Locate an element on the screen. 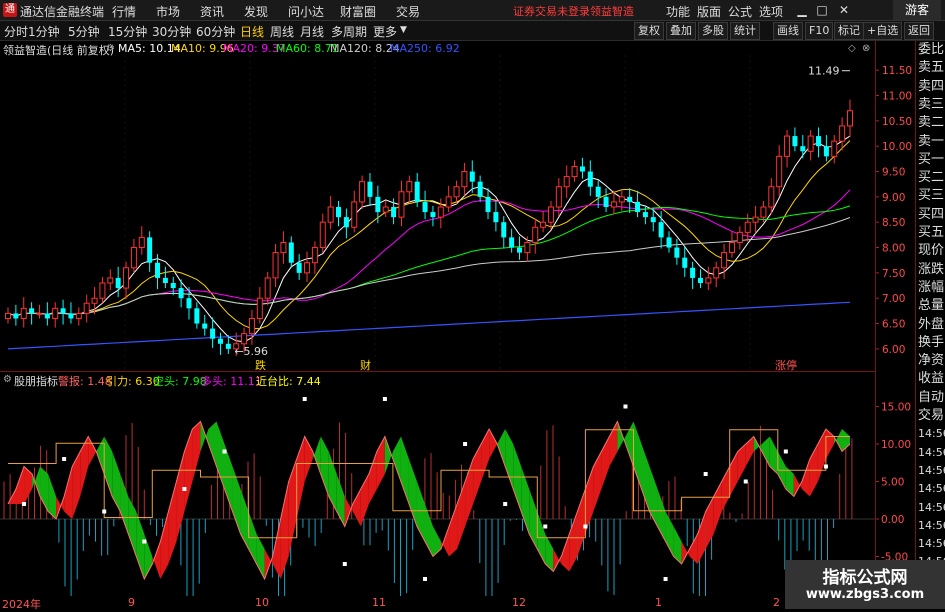 The image size is (945, 612). period-30min: 30分钟 is located at coordinates (171, 31).